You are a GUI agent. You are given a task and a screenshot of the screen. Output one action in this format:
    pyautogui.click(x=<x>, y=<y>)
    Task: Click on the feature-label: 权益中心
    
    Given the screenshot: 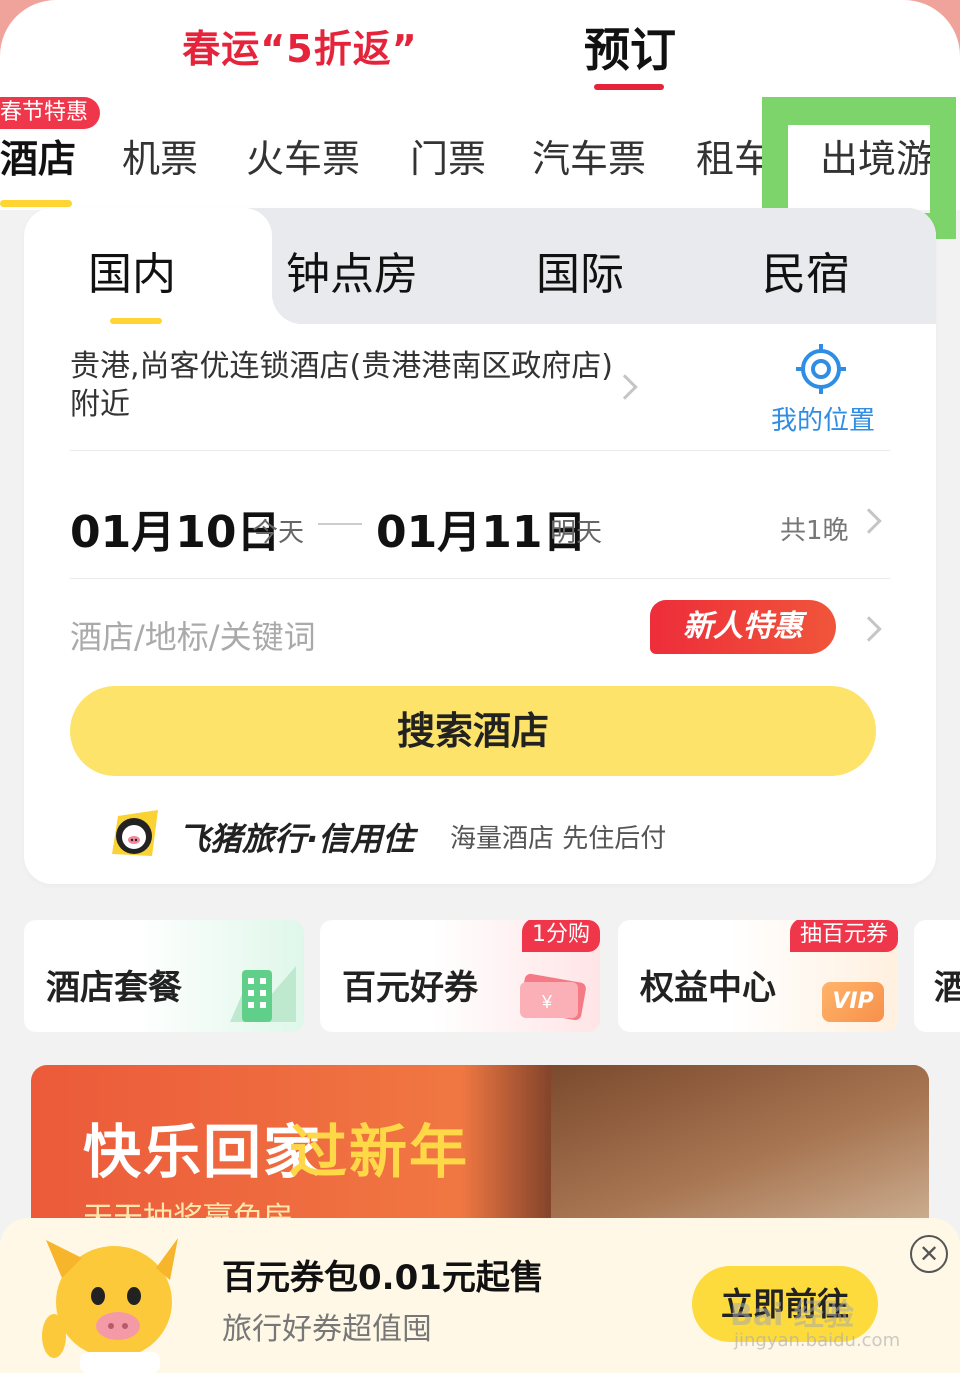 What is the action you would take?
    pyautogui.click(x=708, y=988)
    